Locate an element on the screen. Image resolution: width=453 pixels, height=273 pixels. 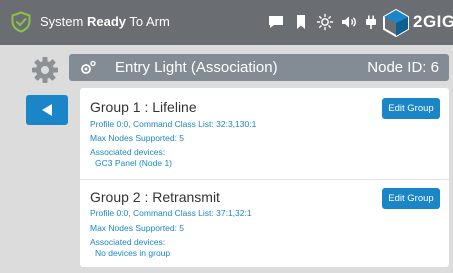
group-associated-device: No devices in group is located at coordinates (133, 253).